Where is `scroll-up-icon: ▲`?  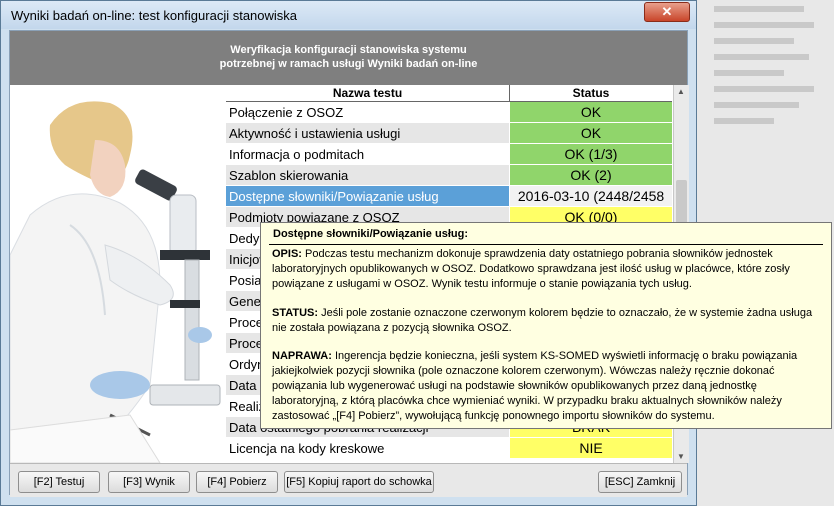 scroll-up-icon: ▲ is located at coordinates (681, 91).